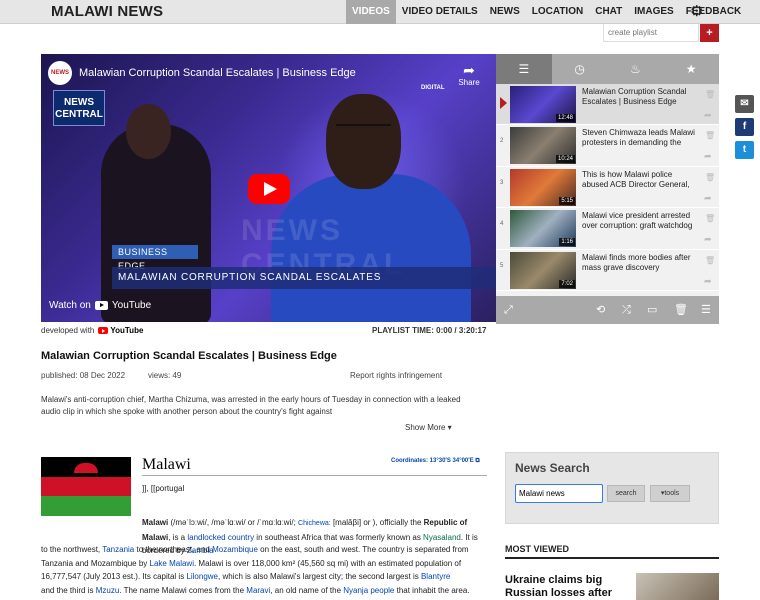 The height and width of the screenshot is (600, 760). Describe the element at coordinates (68, 590) in the screenshot. I see `wiki-r6: and the third is` at that location.